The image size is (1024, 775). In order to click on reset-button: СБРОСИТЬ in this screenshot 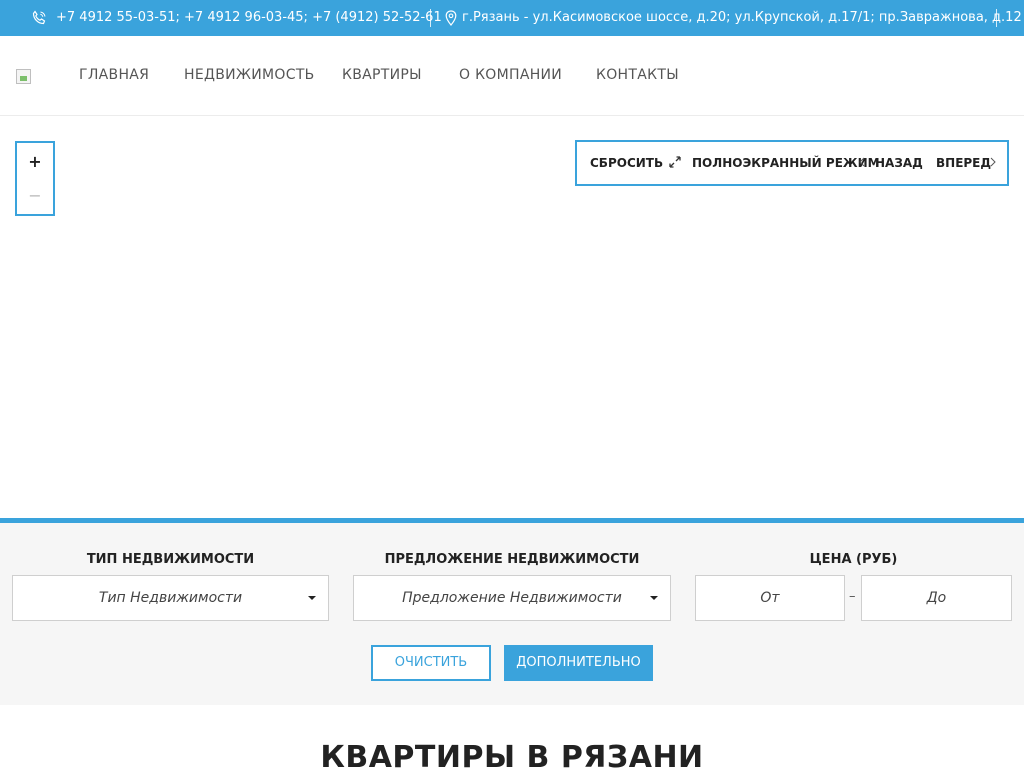, I will do `click(626, 163)`.